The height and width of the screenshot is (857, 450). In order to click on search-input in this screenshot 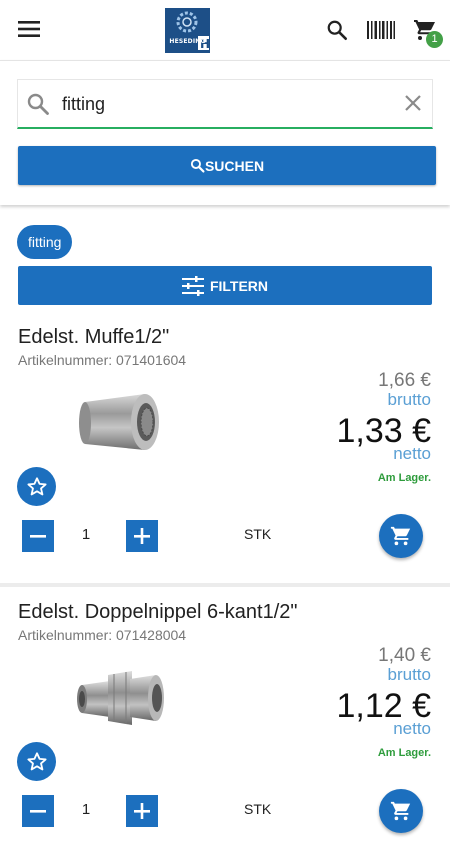, I will do `click(222, 104)`.